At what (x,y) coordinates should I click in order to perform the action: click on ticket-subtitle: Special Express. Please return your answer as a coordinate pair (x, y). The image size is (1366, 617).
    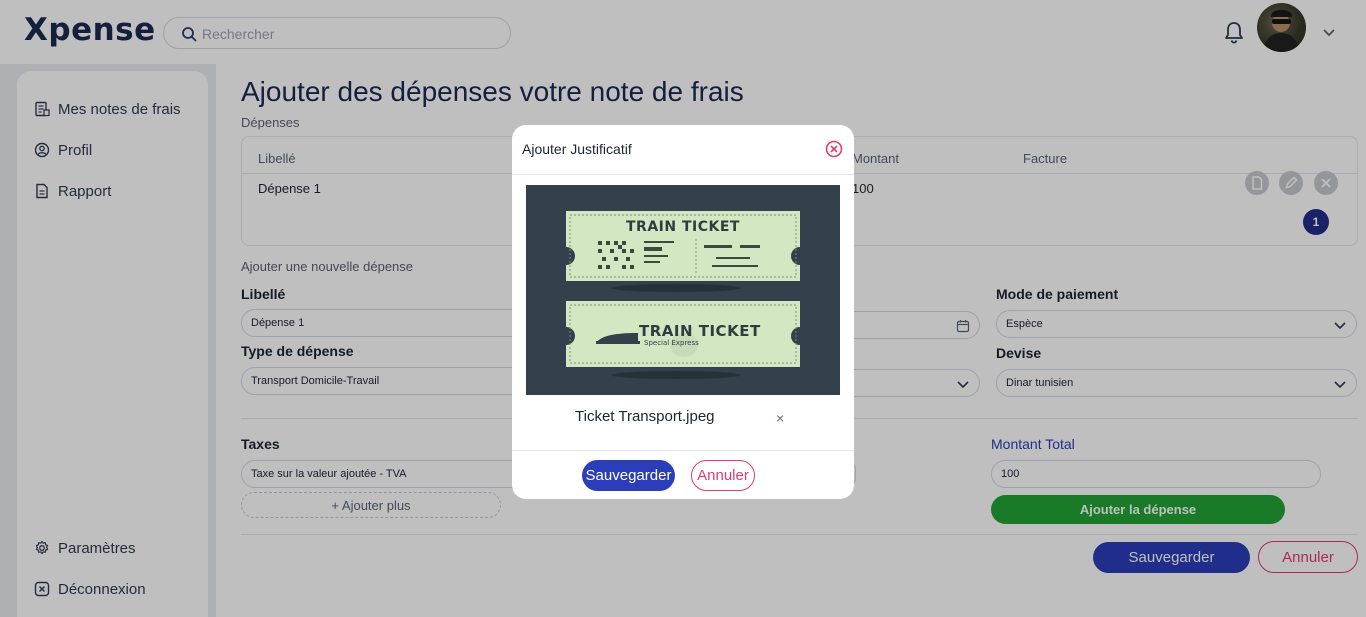
    Looking at the image, I should click on (671, 343).